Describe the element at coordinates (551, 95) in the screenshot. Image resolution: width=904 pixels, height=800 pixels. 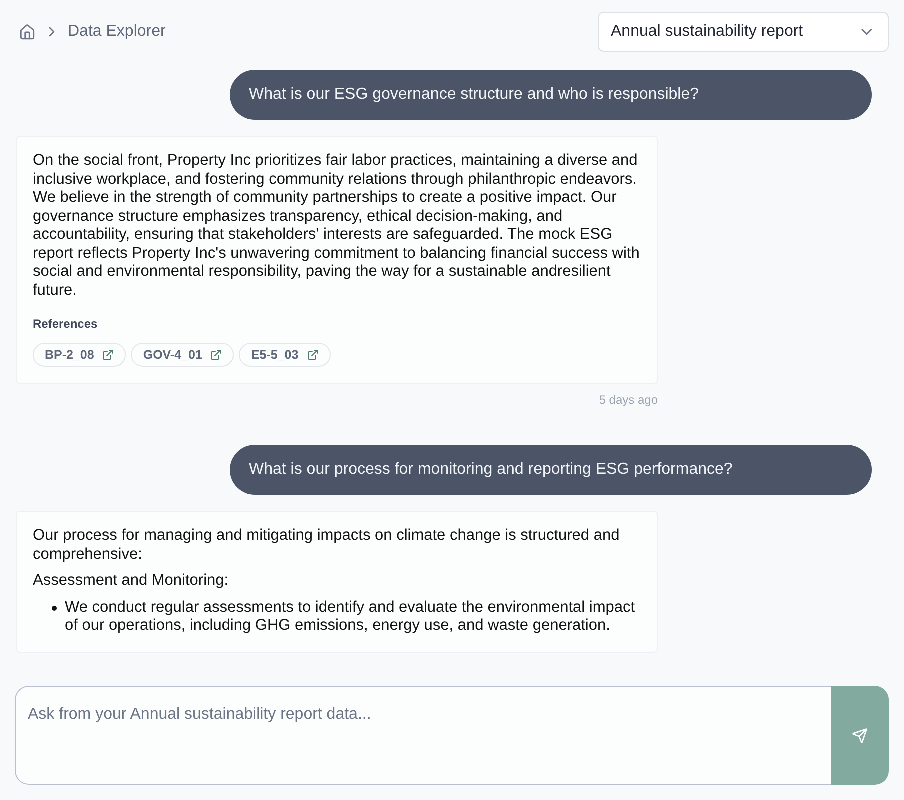
I see `user-message: What is our ESG governance structure and who is responsible?` at that location.